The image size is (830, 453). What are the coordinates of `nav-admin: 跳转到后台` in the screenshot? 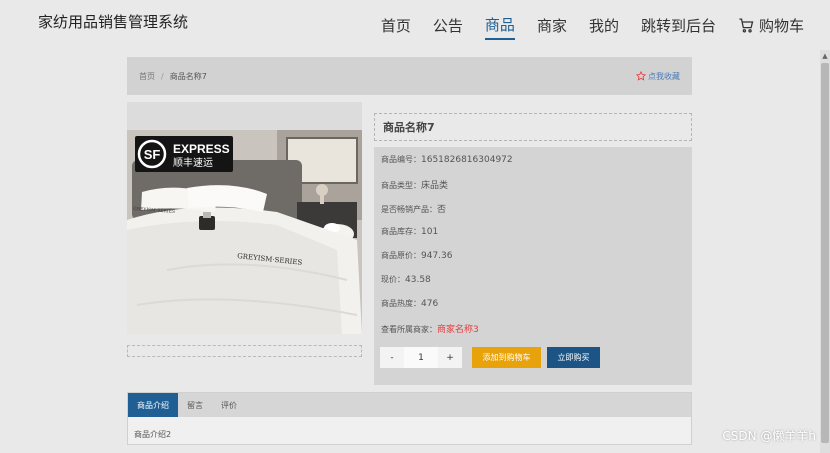 It's located at (678, 27).